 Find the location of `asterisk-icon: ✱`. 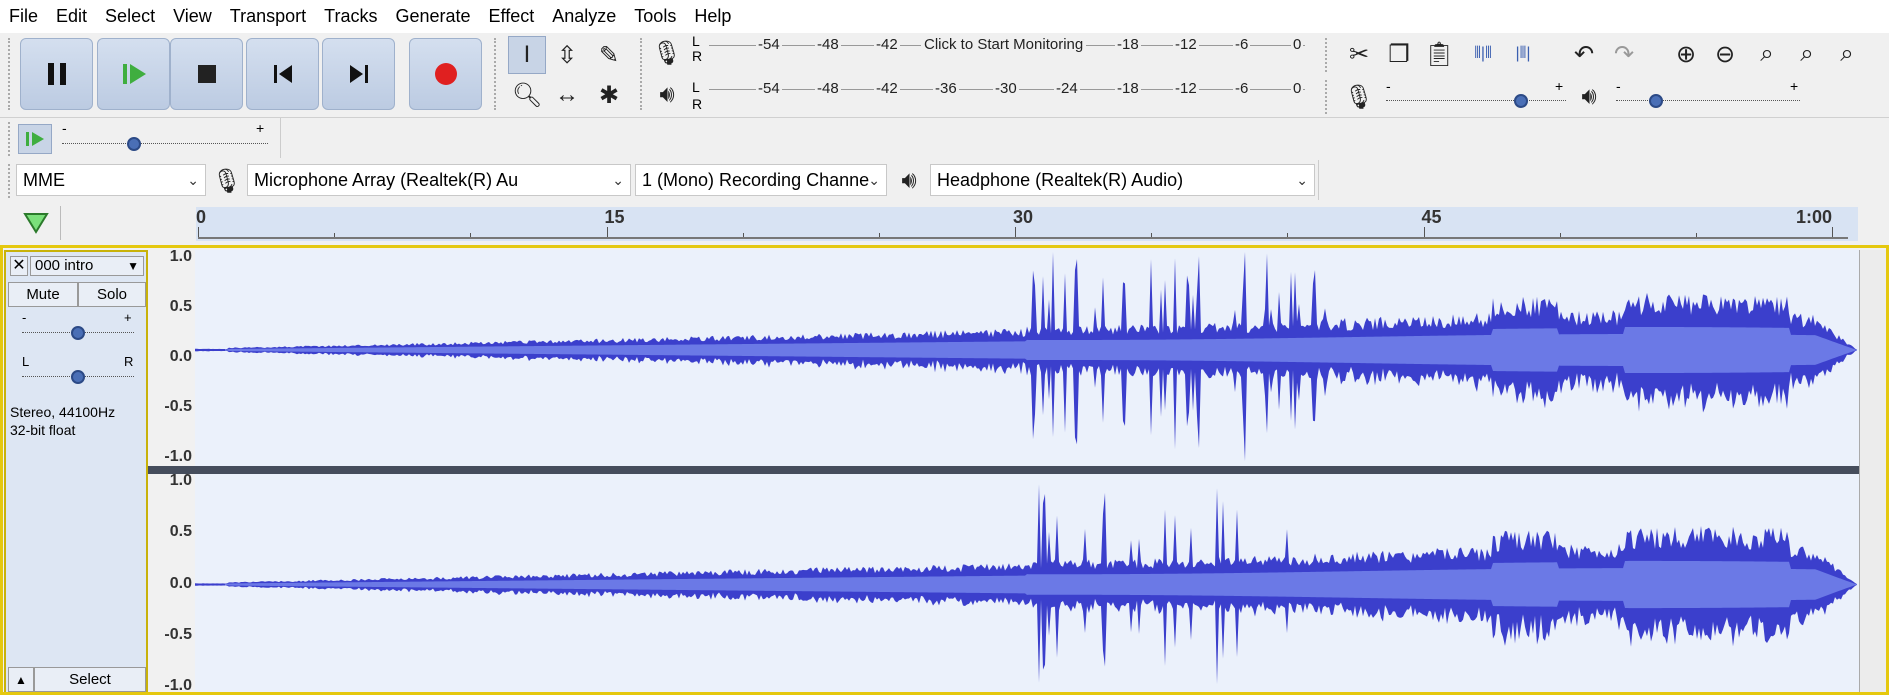

asterisk-icon: ✱ is located at coordinates (609, 95).